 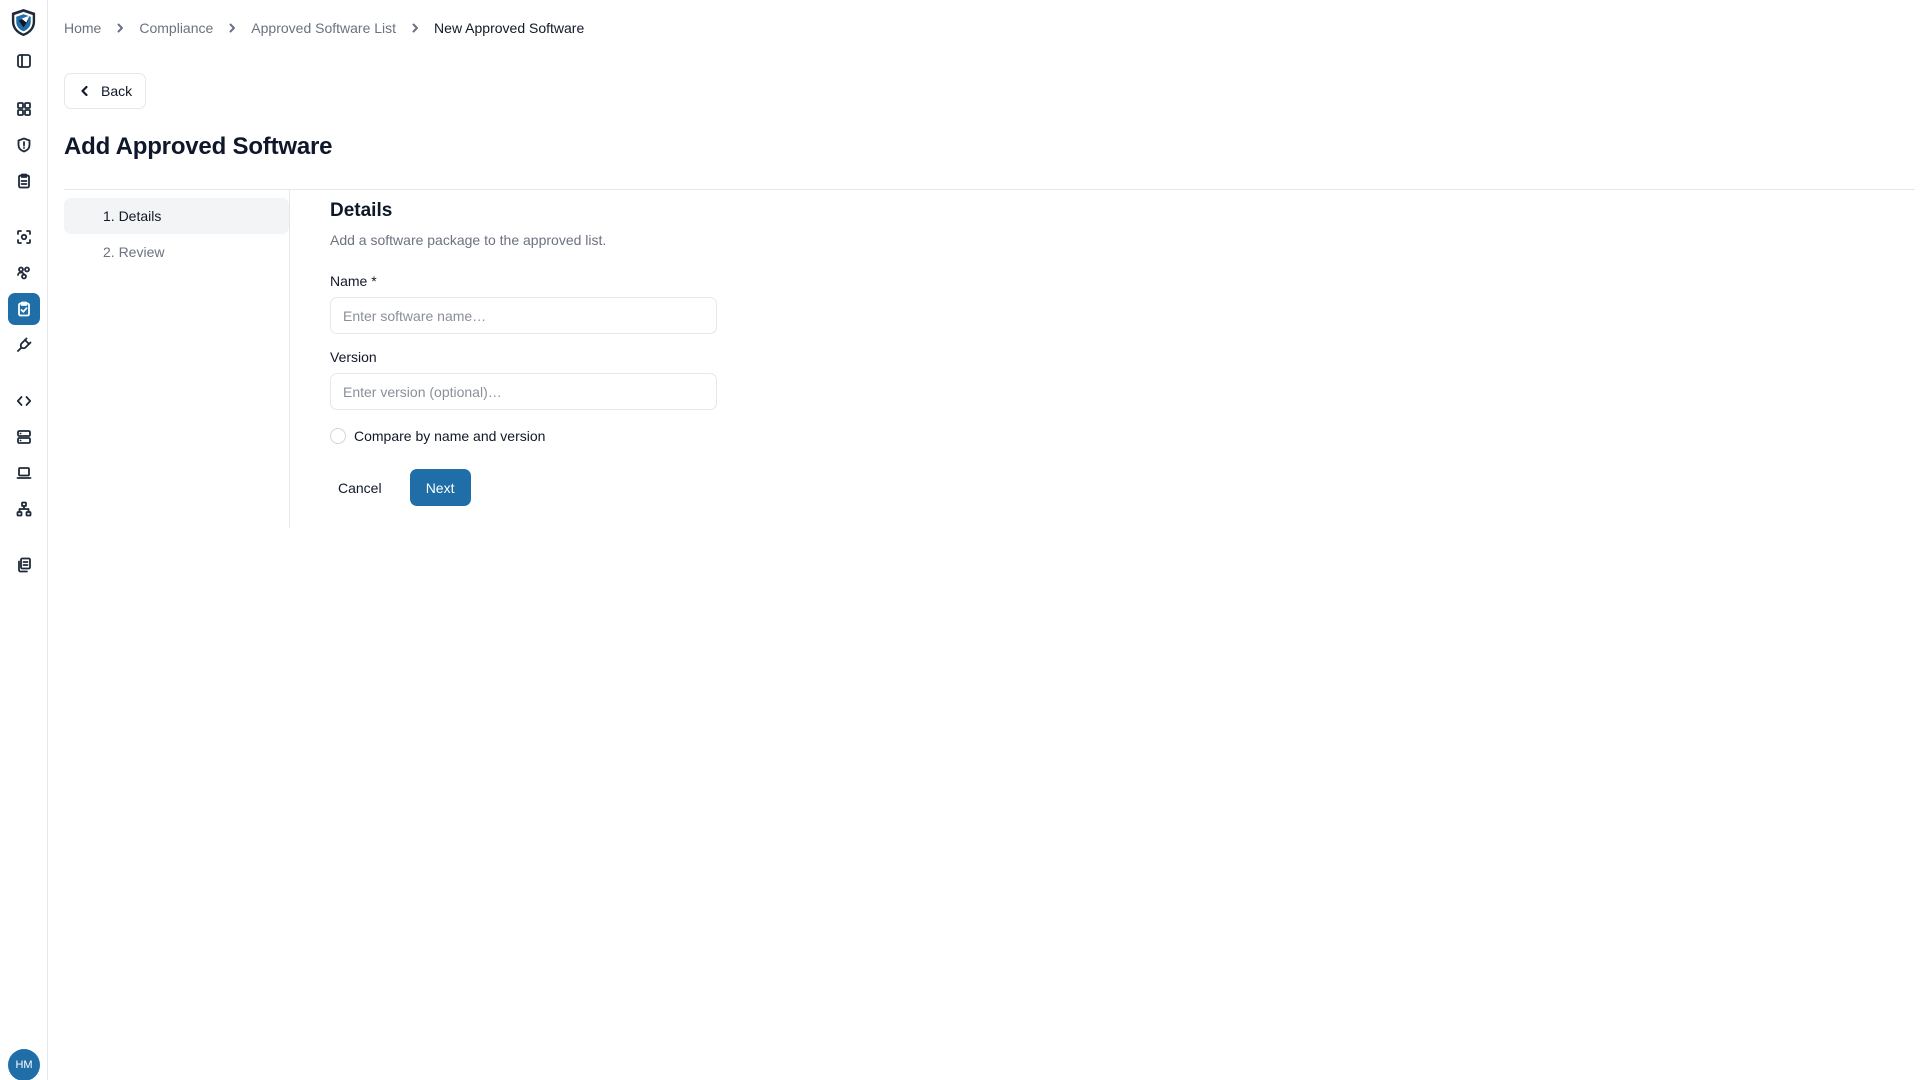 What do you see at coordinates (24, 345) in the screenshot?
I see `plug-icon` at bounding box center [24, 345].